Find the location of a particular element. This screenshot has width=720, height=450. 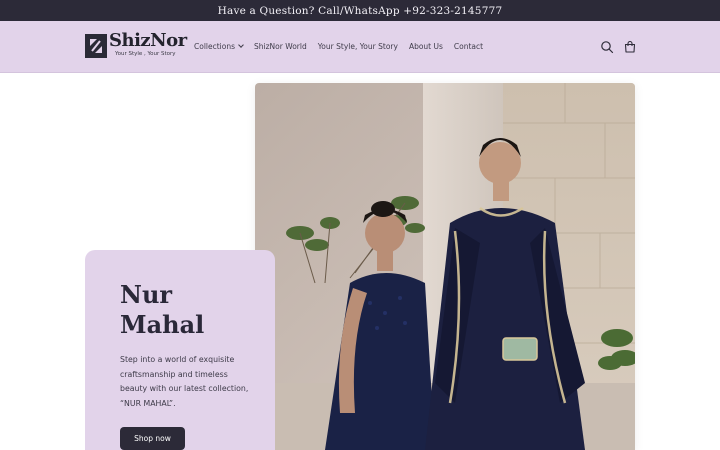

cart-icon is located at coordinates (630, 47).